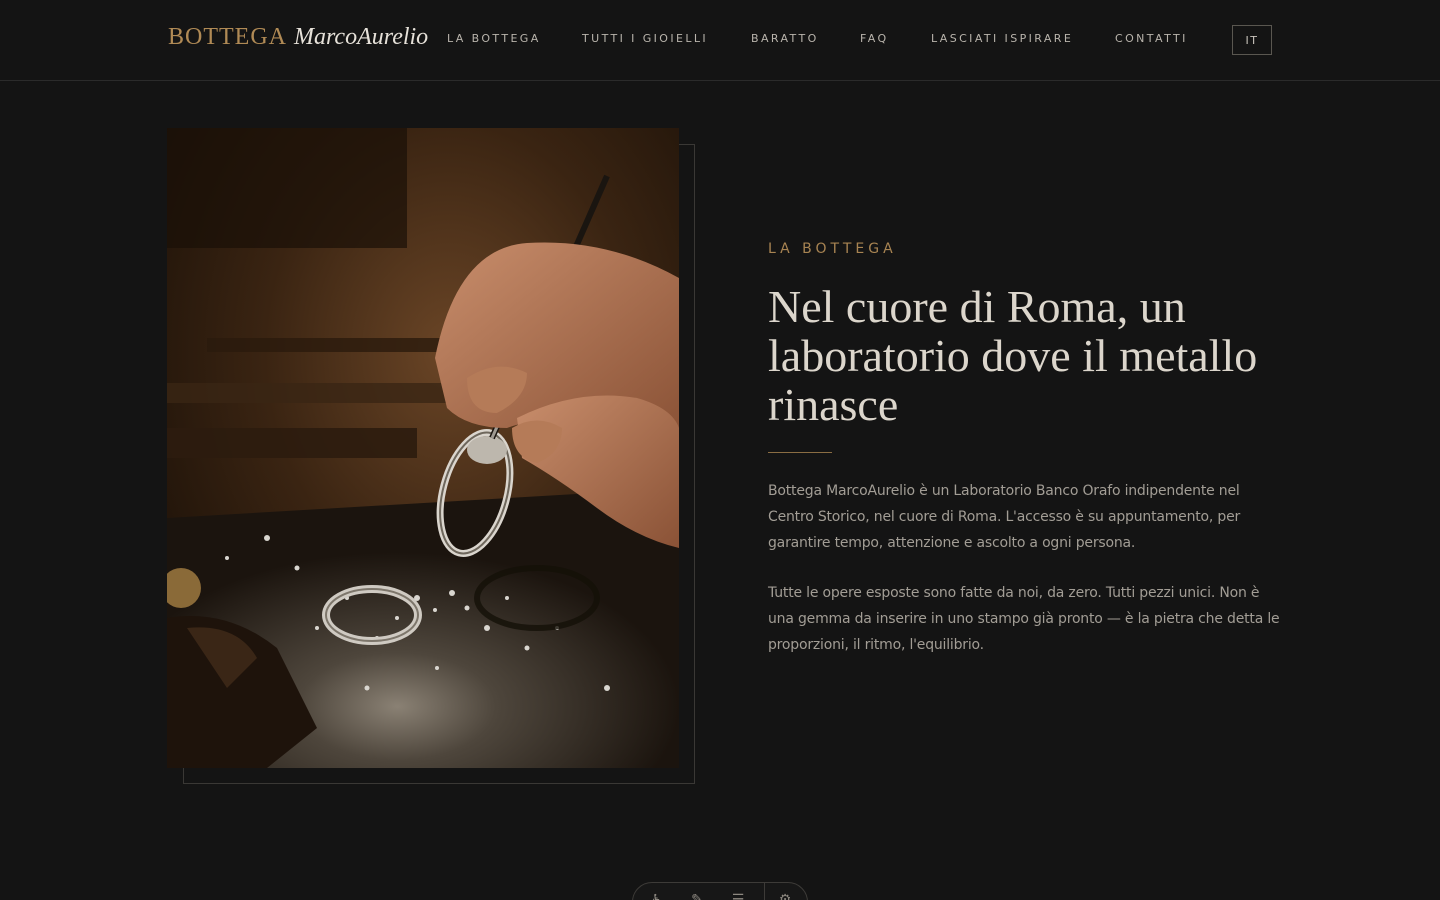 Image resolution: width=1440 pixels, height=900 pixels. Describe the element at coordinates (785, 895) in the screenshot. I see `settings-icon: ⚙` at that location.